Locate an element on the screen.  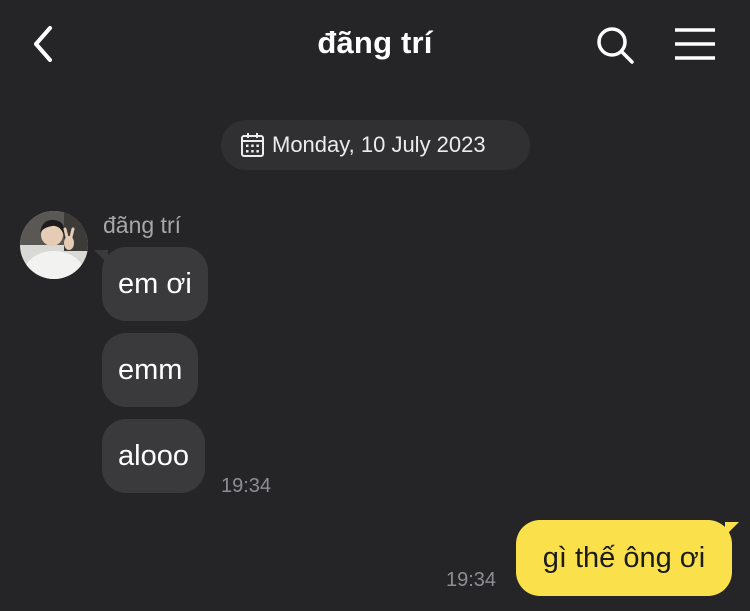
menu-button is located at coordinates (695, 44).